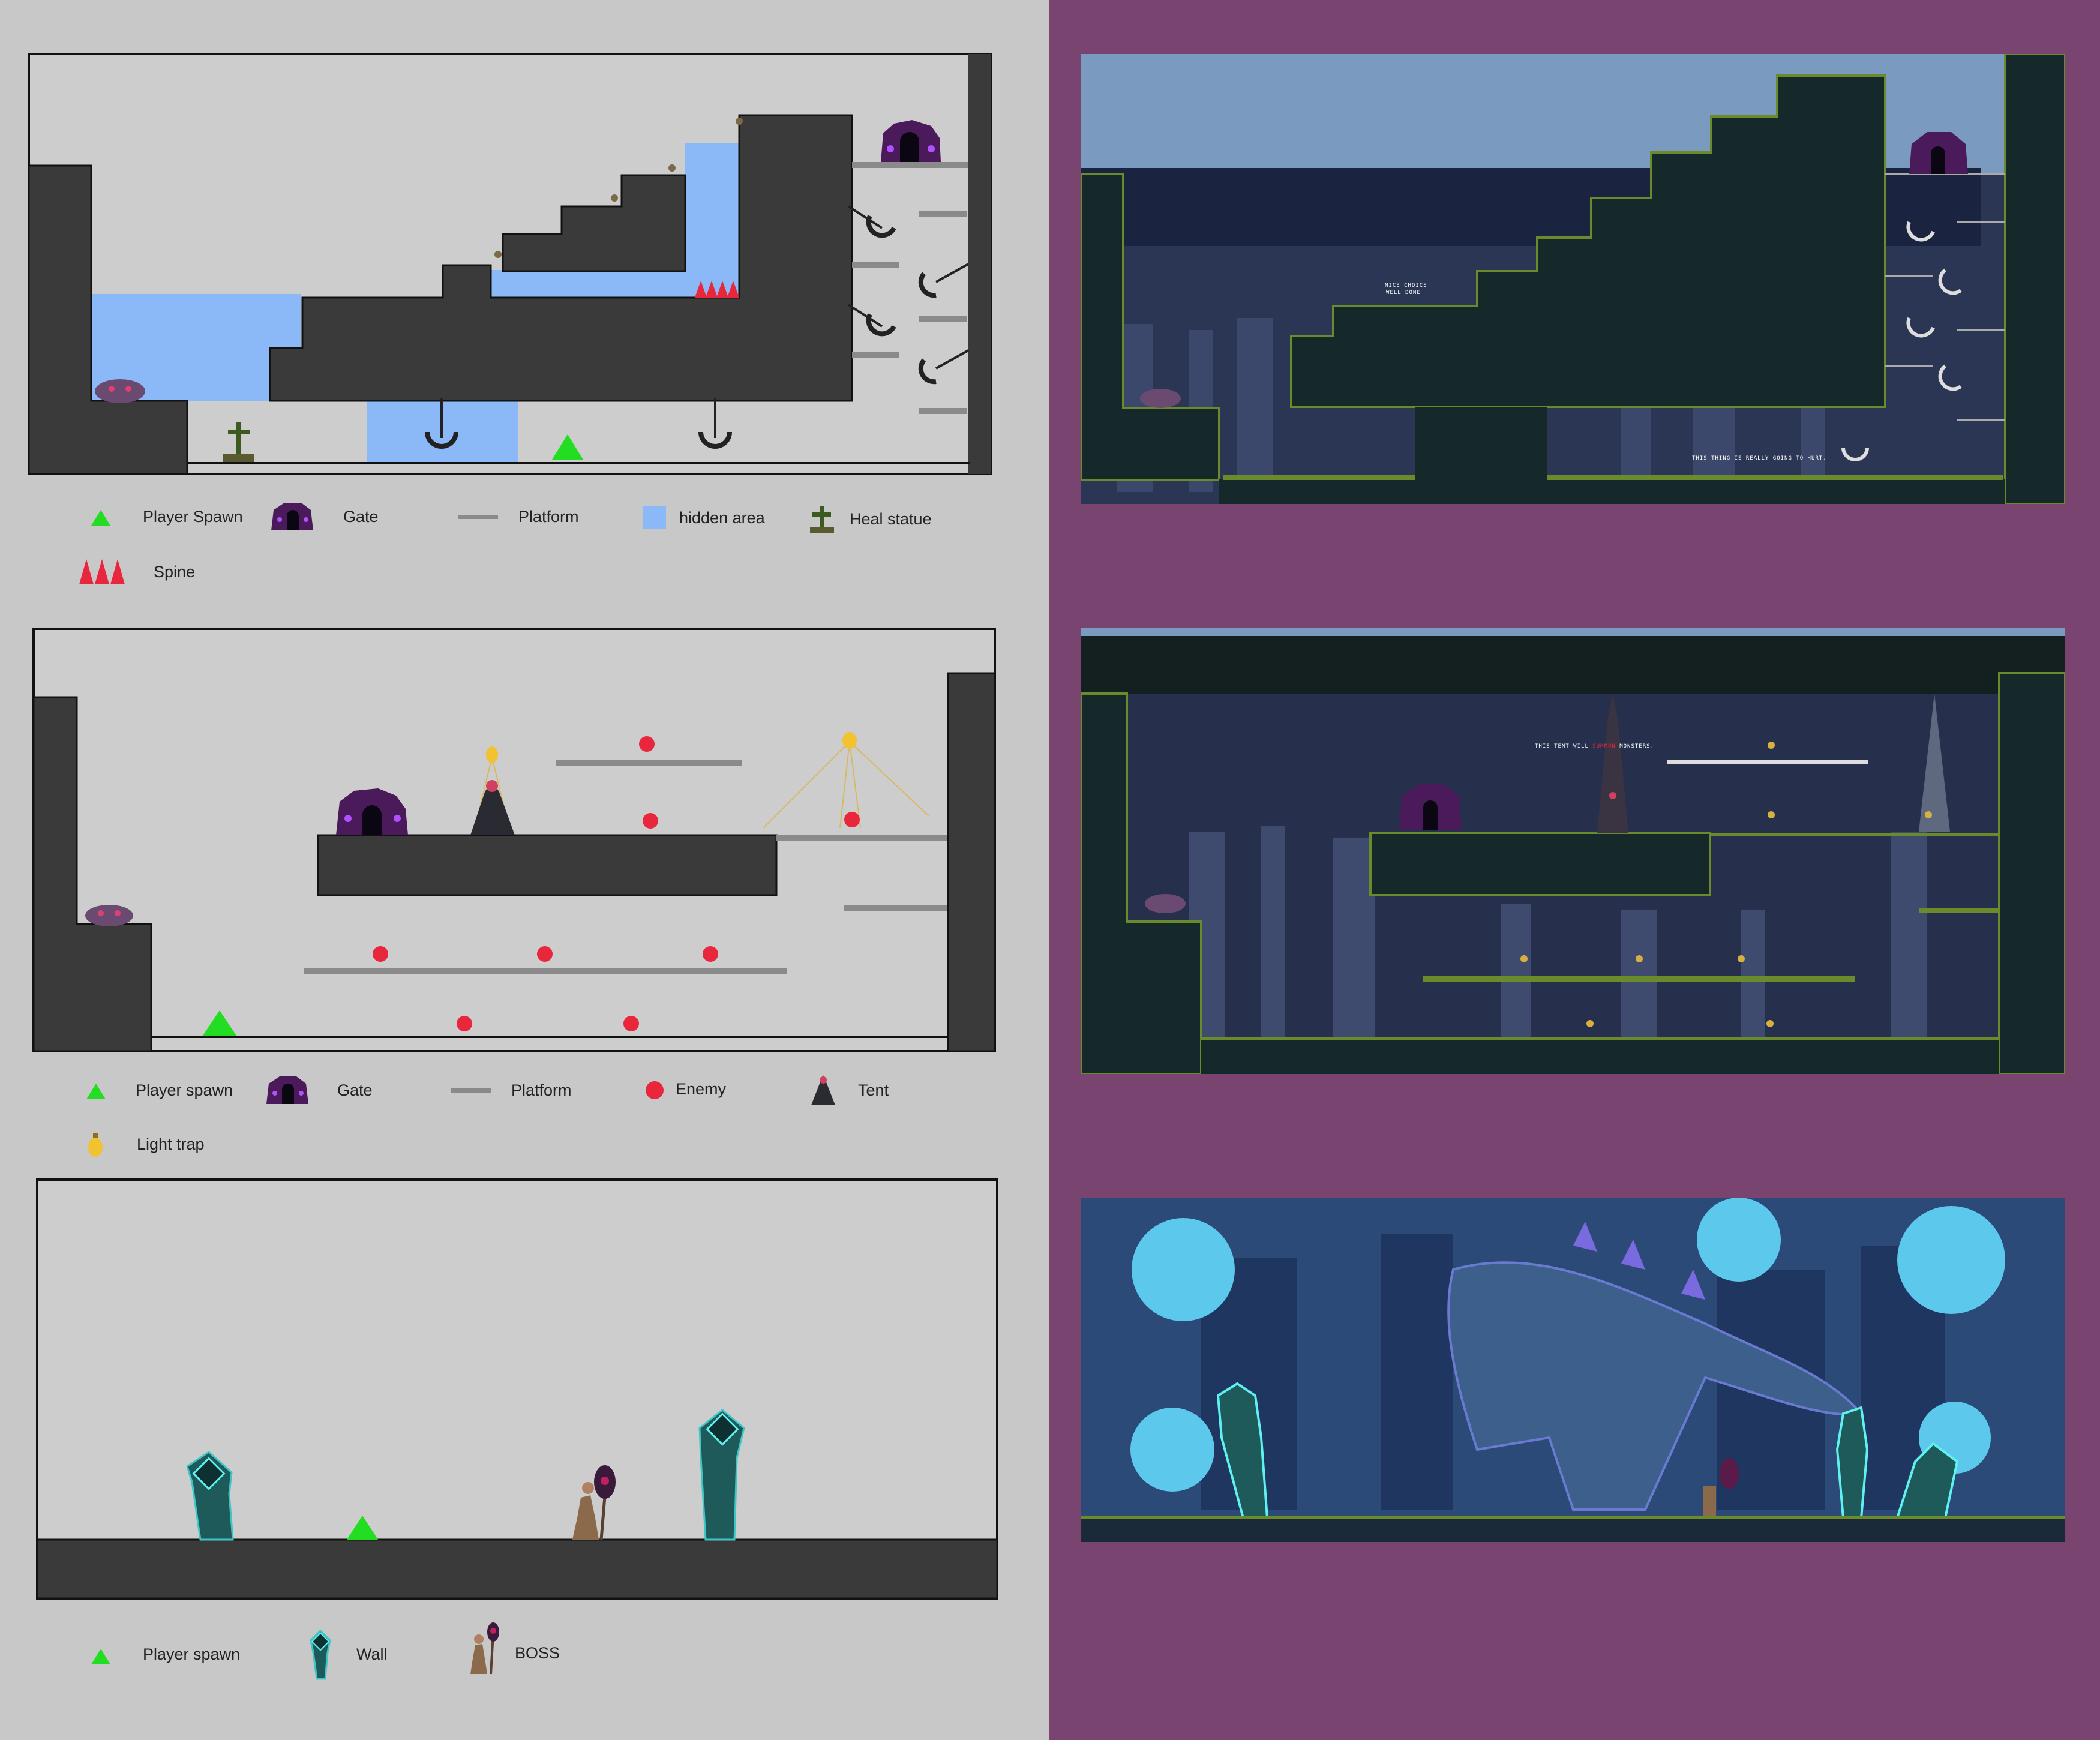 This screenshot has width=2100, height=1740. Describe the element at coordinates (1604, 746) in the screenshot. I see `hint-tent-summon: SUMMON` at that location.